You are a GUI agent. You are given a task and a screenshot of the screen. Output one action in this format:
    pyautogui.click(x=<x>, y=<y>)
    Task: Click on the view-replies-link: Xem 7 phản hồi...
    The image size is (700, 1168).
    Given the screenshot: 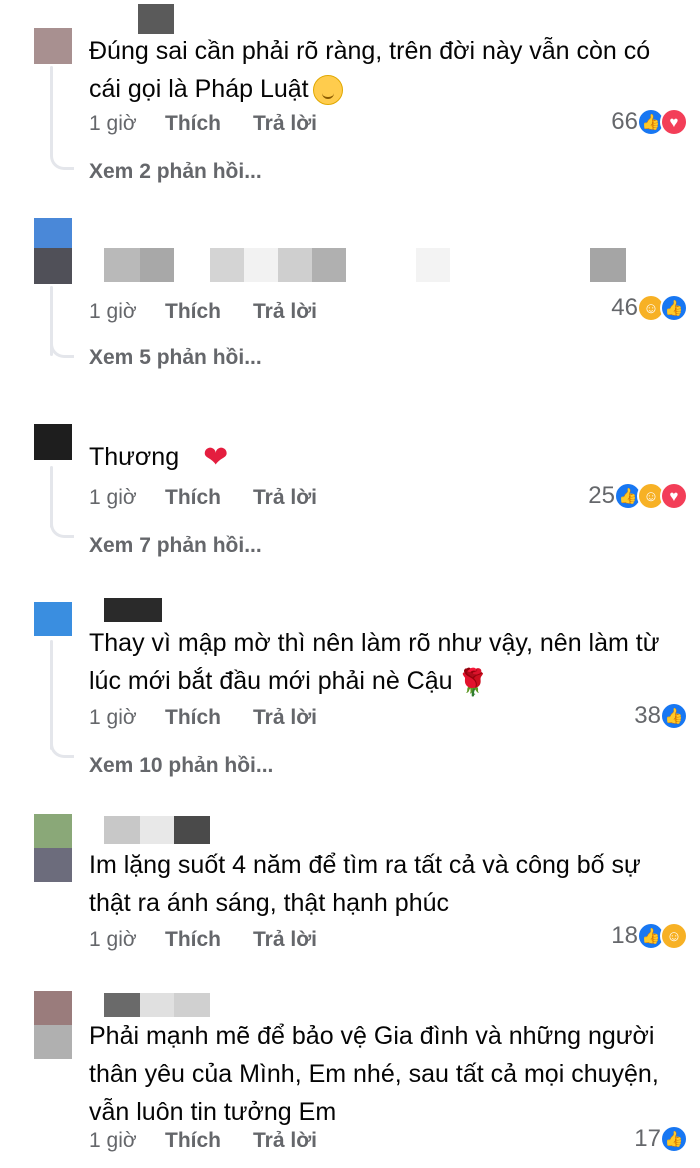 What is the action you would take?
    pyautogui.click(x=175, y=546)
    